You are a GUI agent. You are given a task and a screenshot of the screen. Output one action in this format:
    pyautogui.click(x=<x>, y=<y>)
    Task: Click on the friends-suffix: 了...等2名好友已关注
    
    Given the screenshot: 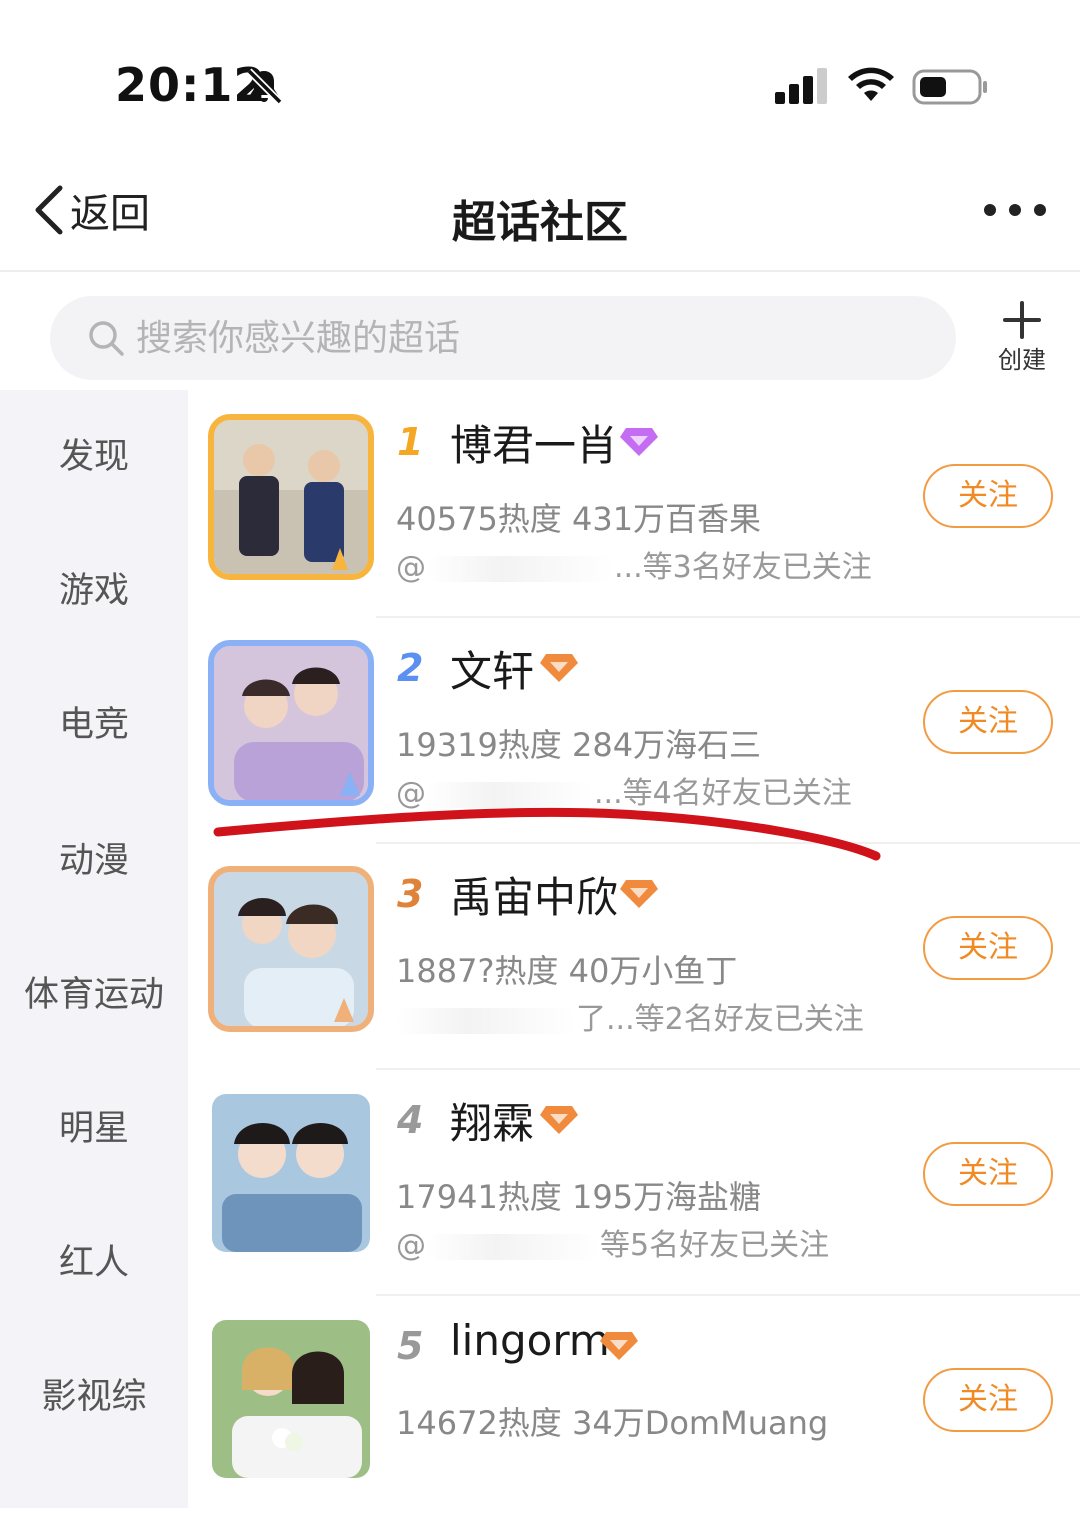 What is the action you would take?
    pyautogui.click(x=720, y=1019)
    